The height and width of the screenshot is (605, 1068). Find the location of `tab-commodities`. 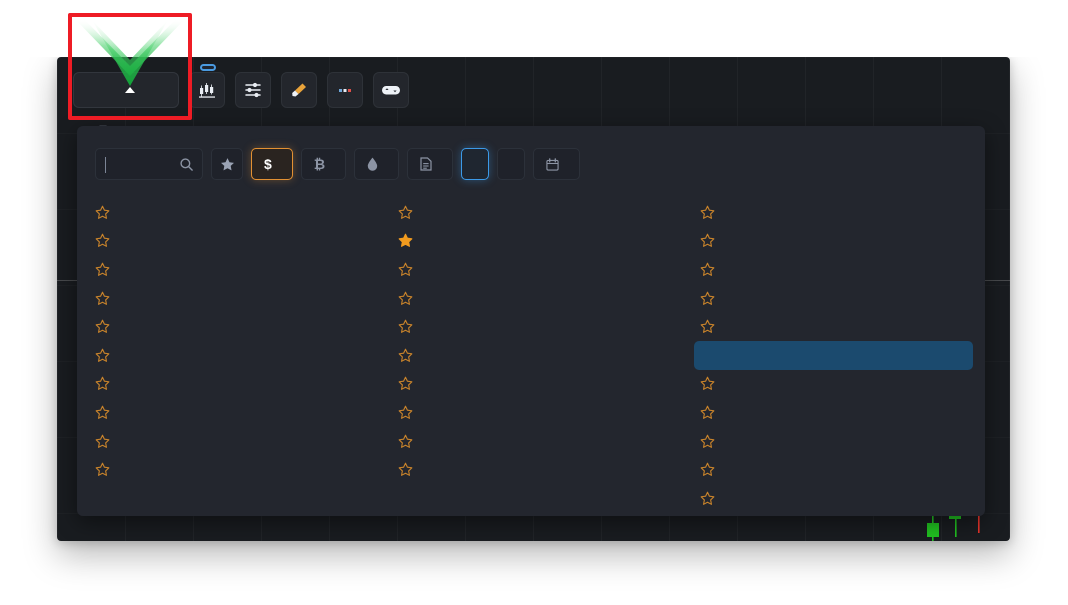

tab-commodities is located at coordinates (377, 164).